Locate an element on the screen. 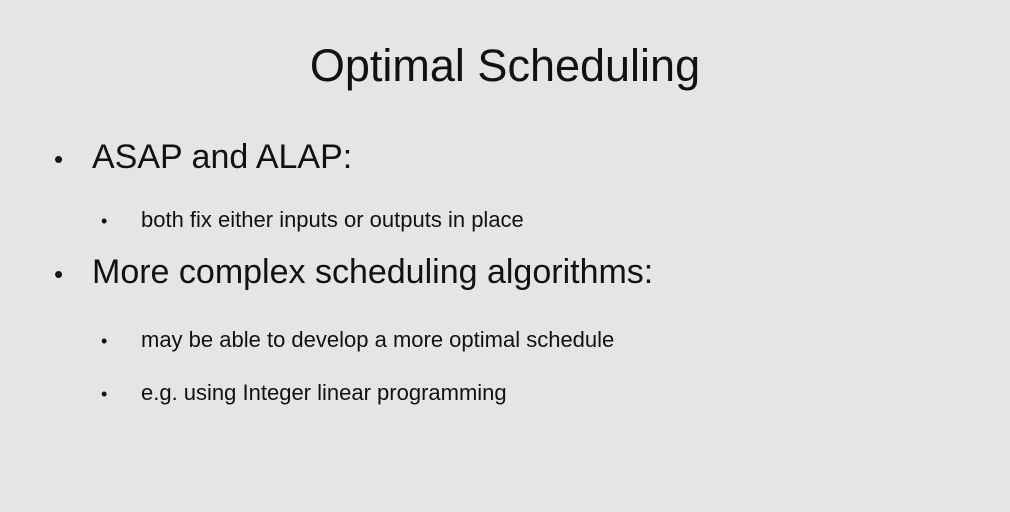 This screenshot has height=512, width=1010. bullet-item-complex-algorithms: • More complex scheduling algorithms: is located at coordinates (353, 273).